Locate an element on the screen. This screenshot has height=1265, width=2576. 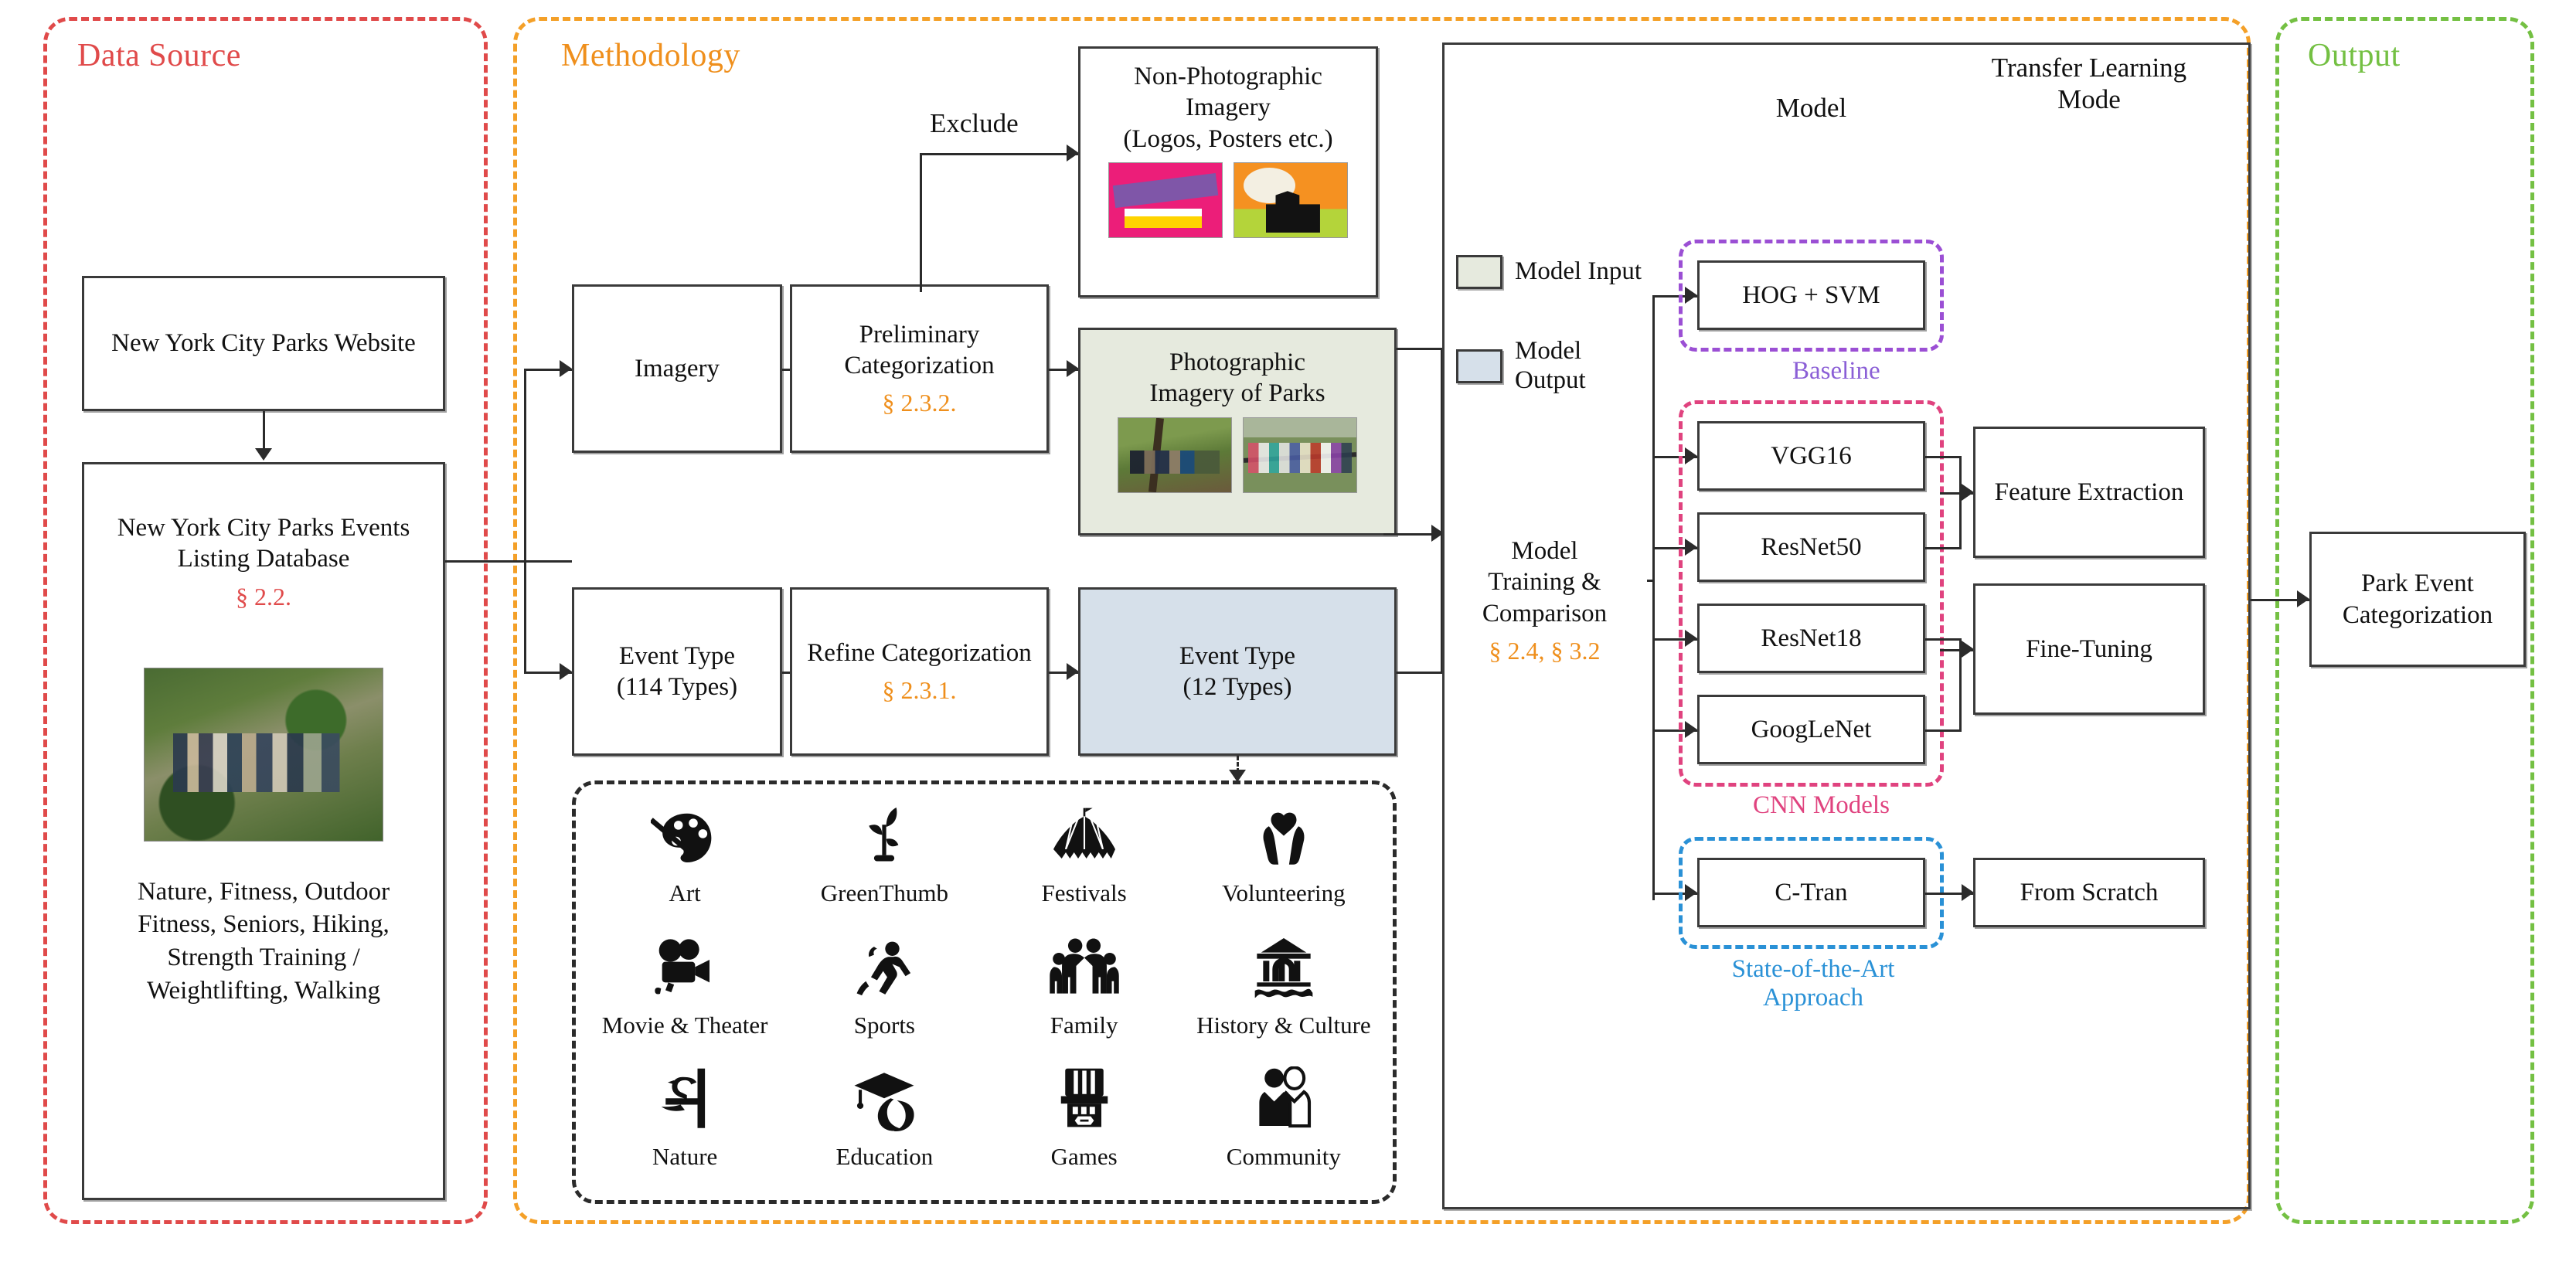
box-feature-extraction: Feature Extraction is located at coordinates (2089, 493).